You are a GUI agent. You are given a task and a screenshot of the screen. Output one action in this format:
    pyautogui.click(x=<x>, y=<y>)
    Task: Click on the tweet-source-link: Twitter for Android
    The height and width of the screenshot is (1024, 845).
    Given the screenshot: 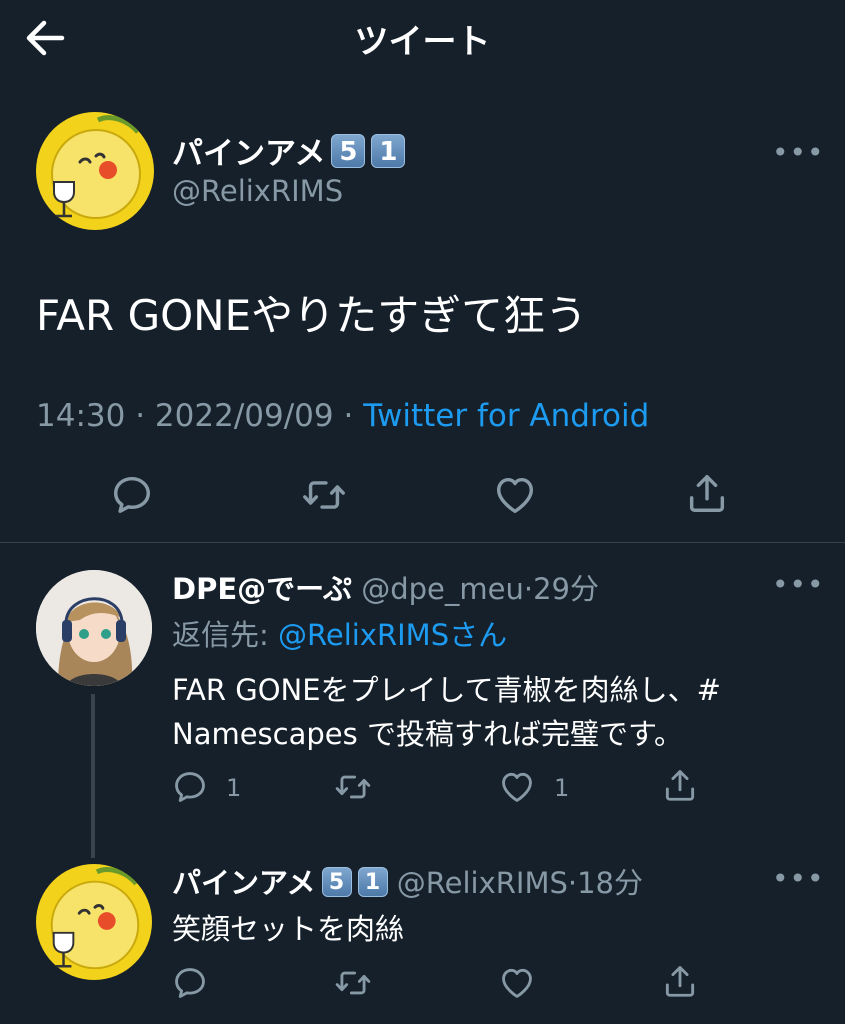 What is the action you would take?
    pyautogui.click(x=506, y=416)
    